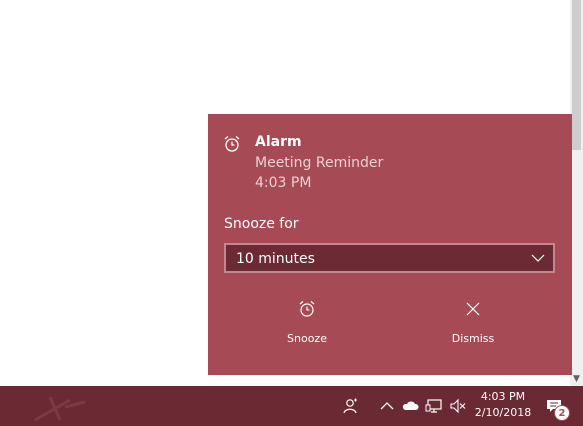 Image resolution: width=583 pixels, height=426 pixels. I want to click on notification-count-badge: 2, so click(562, 413).